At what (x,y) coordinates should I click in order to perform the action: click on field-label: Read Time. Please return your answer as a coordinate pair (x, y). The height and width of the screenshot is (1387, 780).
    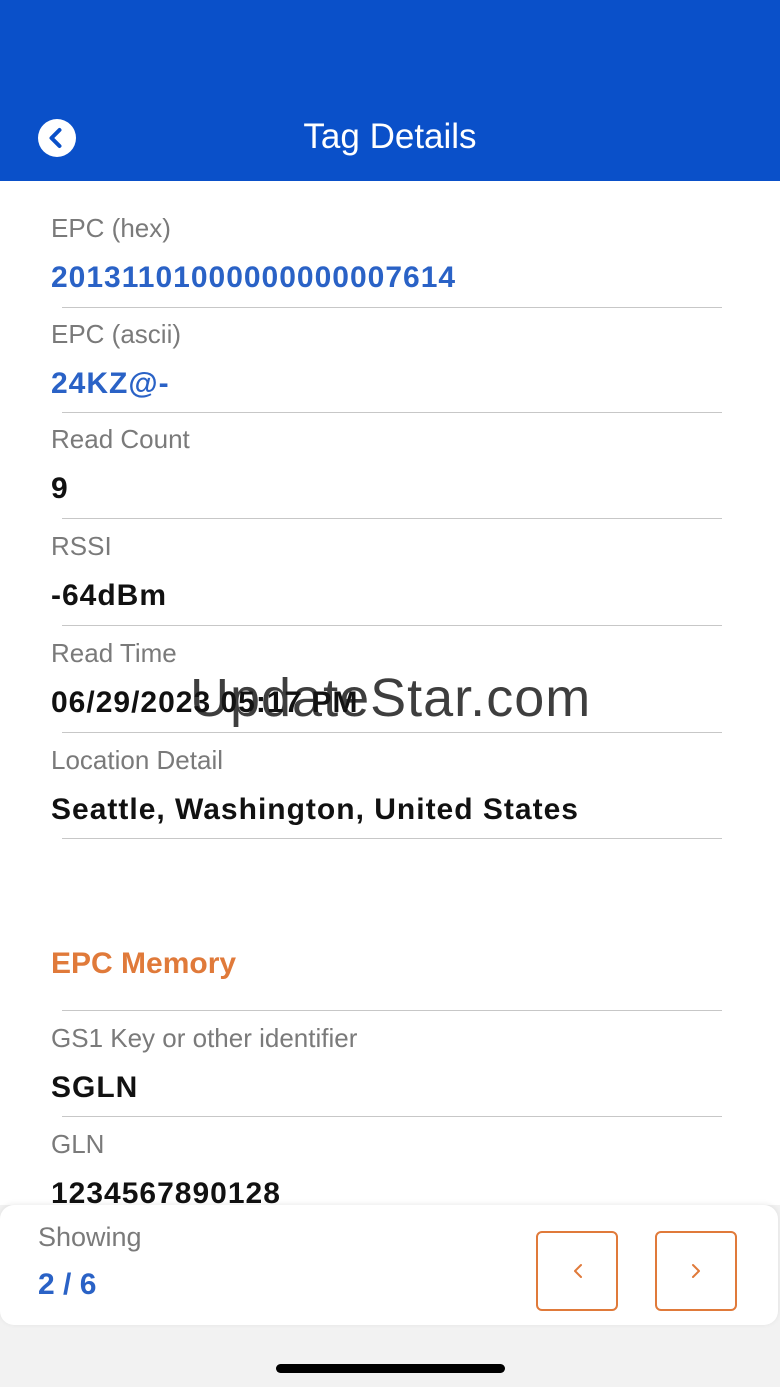
    Looking at the image, I should click on (114, 653).